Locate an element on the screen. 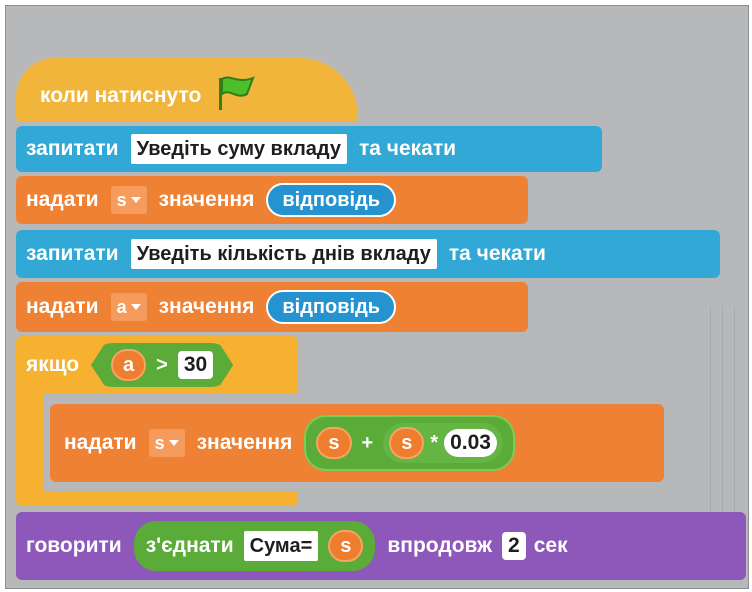 Image resolution: width=752 pixels, height=592 pixels. set-variable-block-s: надати s значення відповідь is located at coordinates (272, 200).